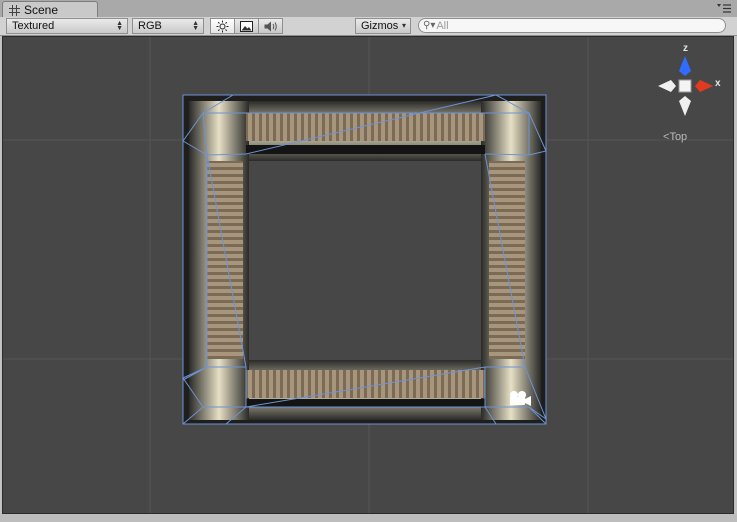 The width and height of the screenshot is (737, 522). I want to click on render-mode-value: Textured, so click(33, 26).